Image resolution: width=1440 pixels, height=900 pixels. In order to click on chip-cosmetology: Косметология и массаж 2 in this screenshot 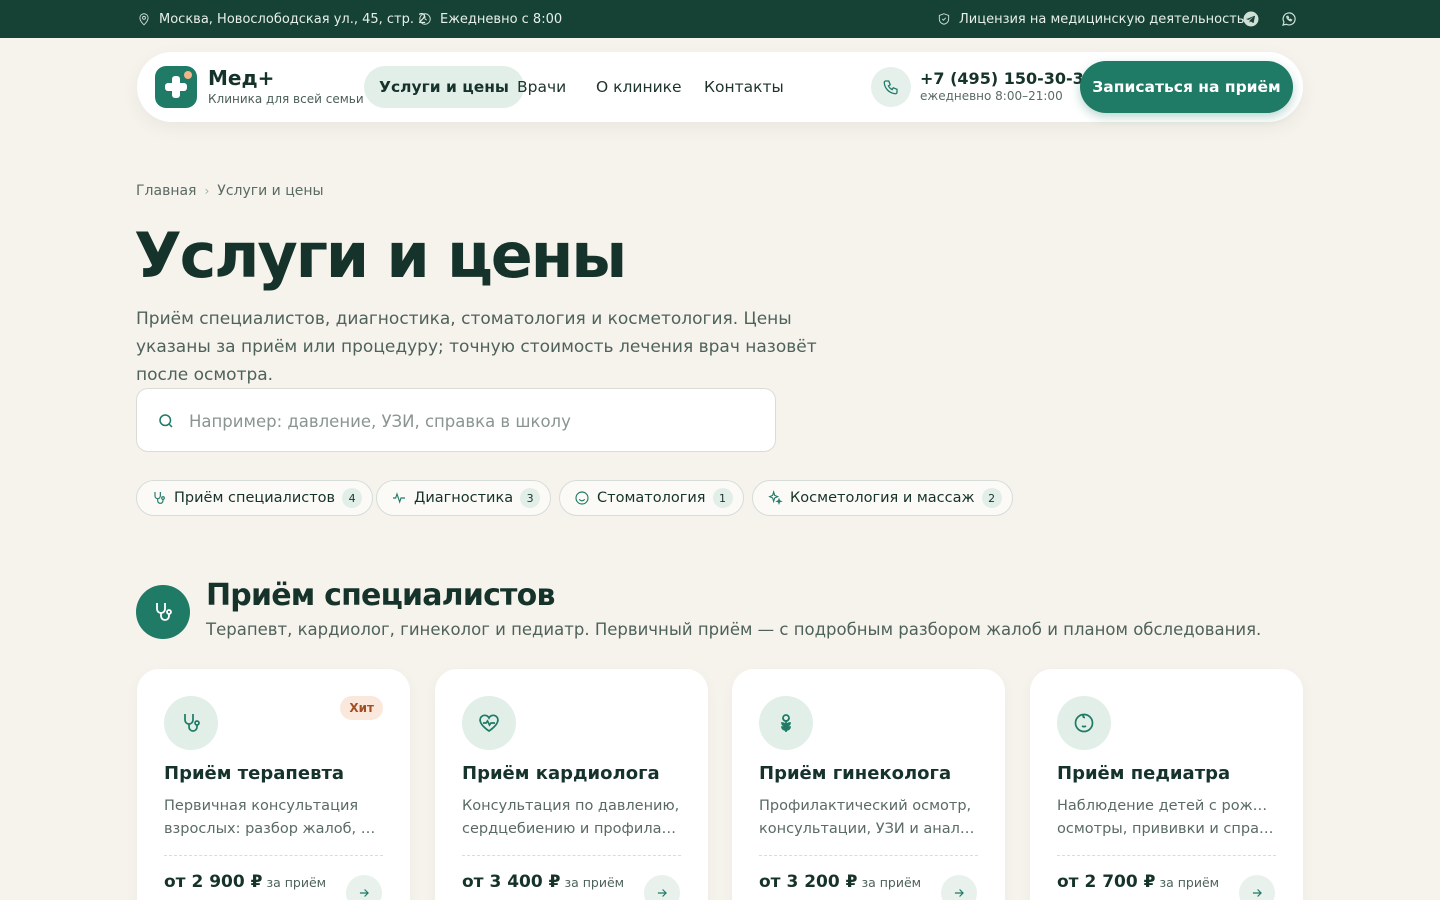, I will do `click(882, 498)`.